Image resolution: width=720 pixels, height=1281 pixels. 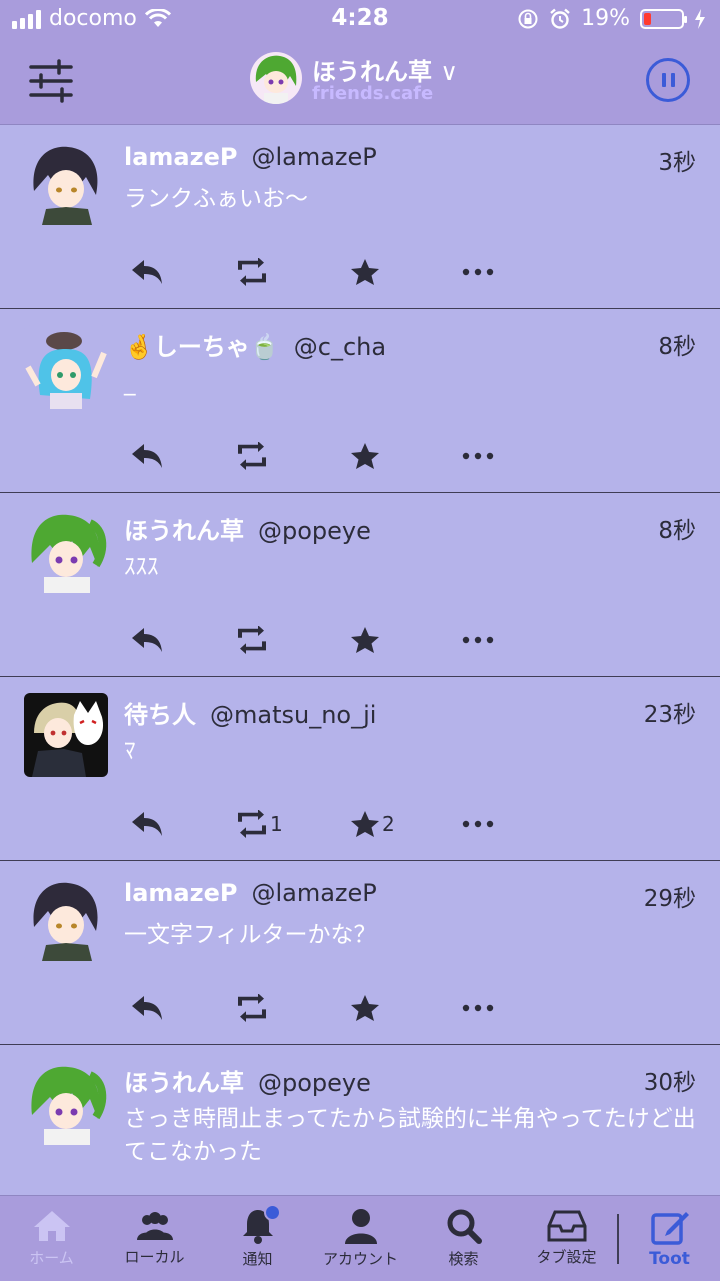 I want to click on user-handle: @popeye, so click(x=314, y=1083).